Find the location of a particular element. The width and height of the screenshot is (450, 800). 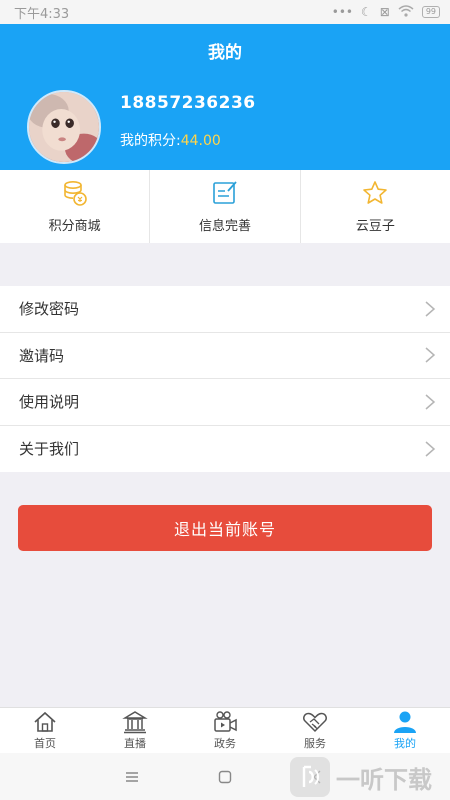

menu-item-about-us: 关于我们 is located at coordinates (225, 449).